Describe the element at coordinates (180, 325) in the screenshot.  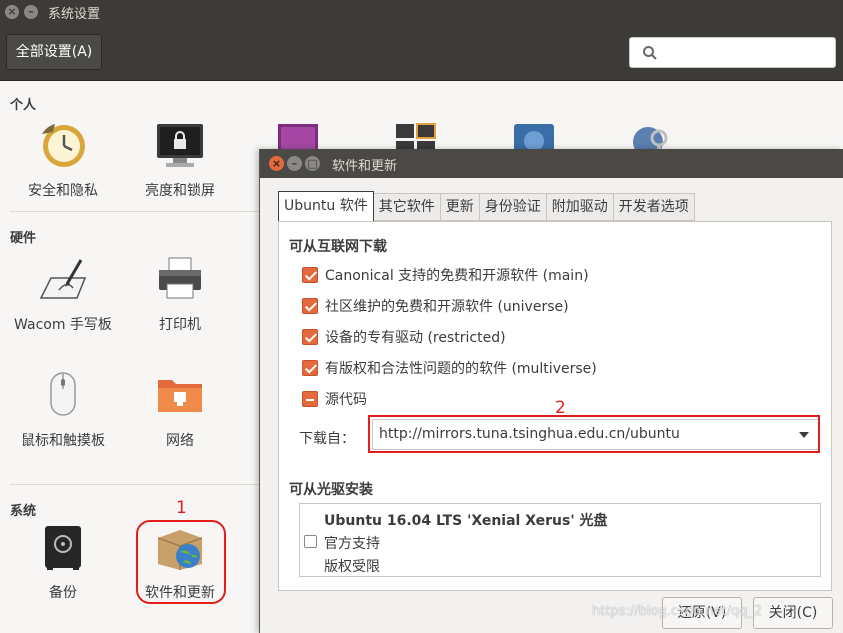
I see `settings-item-label: 打印机` at that location.